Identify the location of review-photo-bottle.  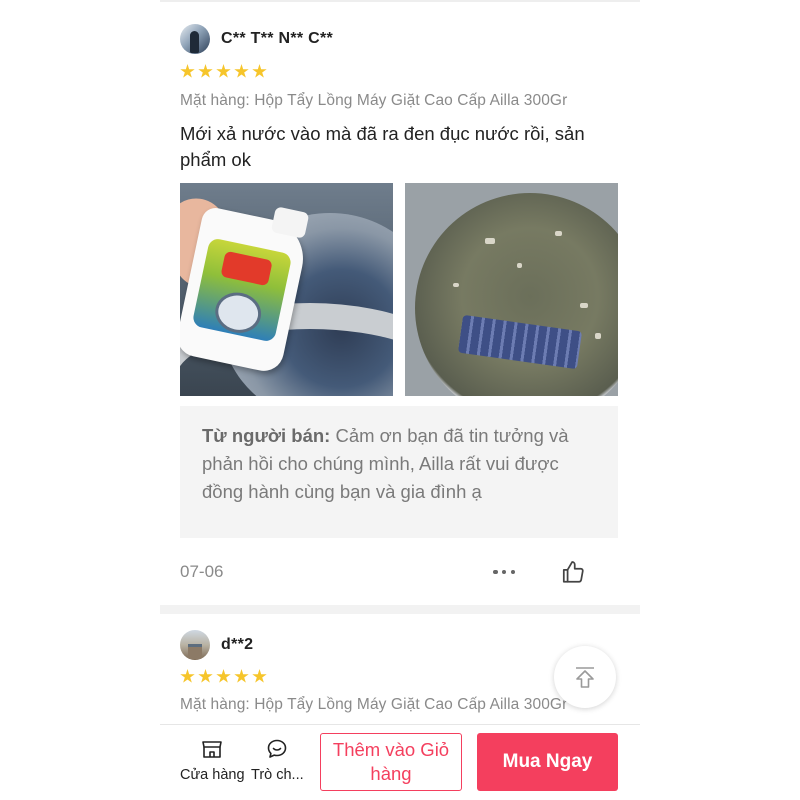
(286, 289).